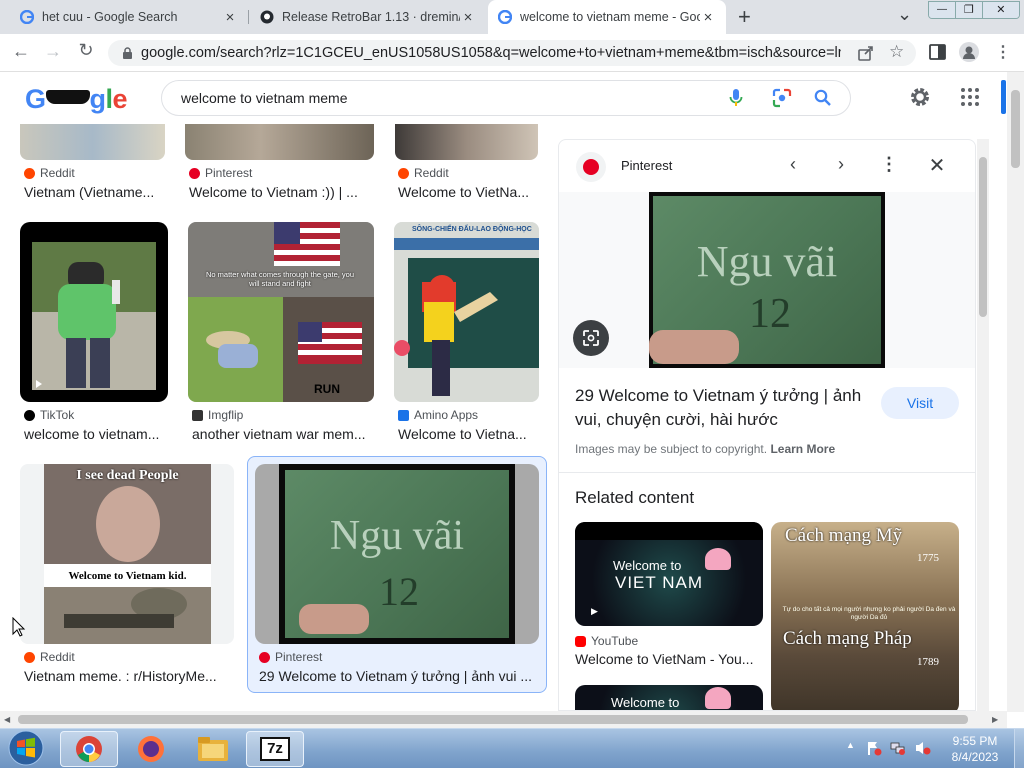 Image resolution: width=1024 pixels, height=768 pixels. What do you see at coordinates (129, 17) in the screenshot?
I see `tab-google-search: het cuu - Google Search ×` at bounding box center [129, 17].